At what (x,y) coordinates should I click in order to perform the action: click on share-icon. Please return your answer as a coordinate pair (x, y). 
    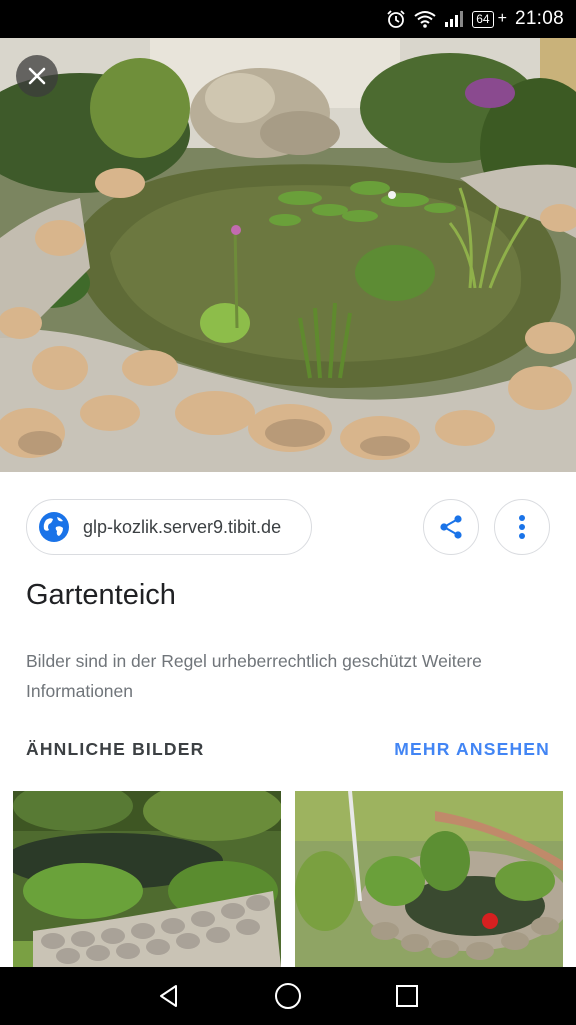
    Looking at the image, I should click on (451, 527).